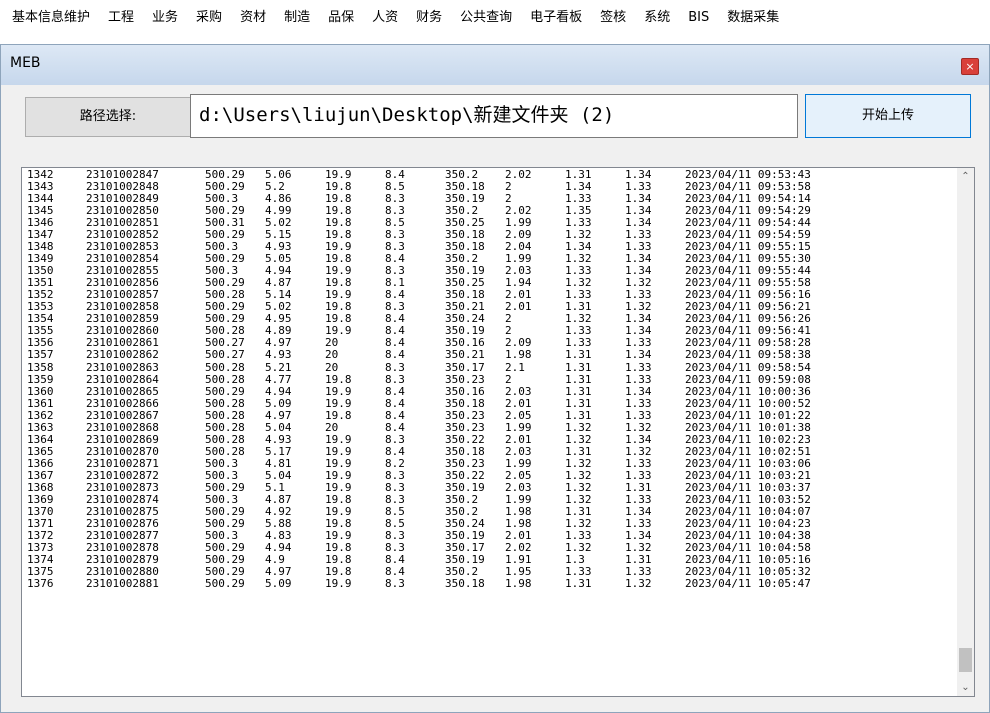 The image size is (990, 713). What do you see at coordinates (122, 403) in the screenshot?
I see `cell-col-1: 23101002866` at bounding box center [122, 403].